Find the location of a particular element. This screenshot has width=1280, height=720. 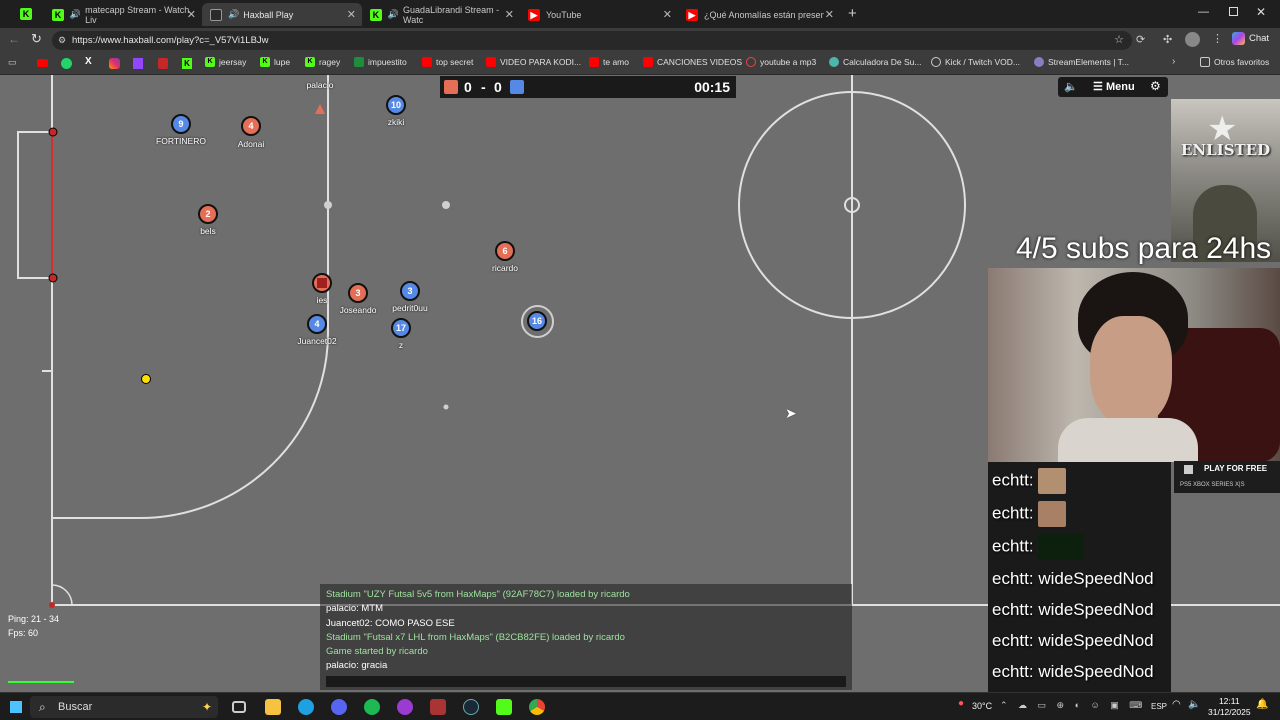

tab-haxball: 🔊 Haxball Play ✕ is located at coordinates (282, 14).